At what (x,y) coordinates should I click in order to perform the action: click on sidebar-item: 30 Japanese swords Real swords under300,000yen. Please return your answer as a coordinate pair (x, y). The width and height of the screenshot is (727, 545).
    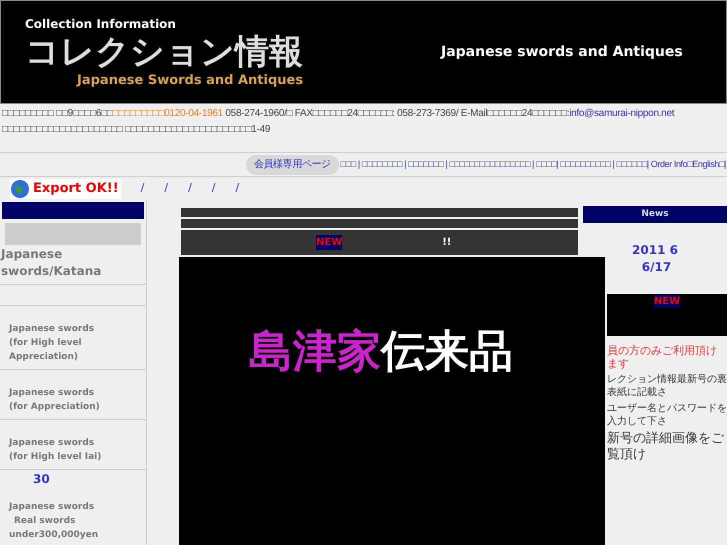
    Looking at the image, I should click on (73, 507).